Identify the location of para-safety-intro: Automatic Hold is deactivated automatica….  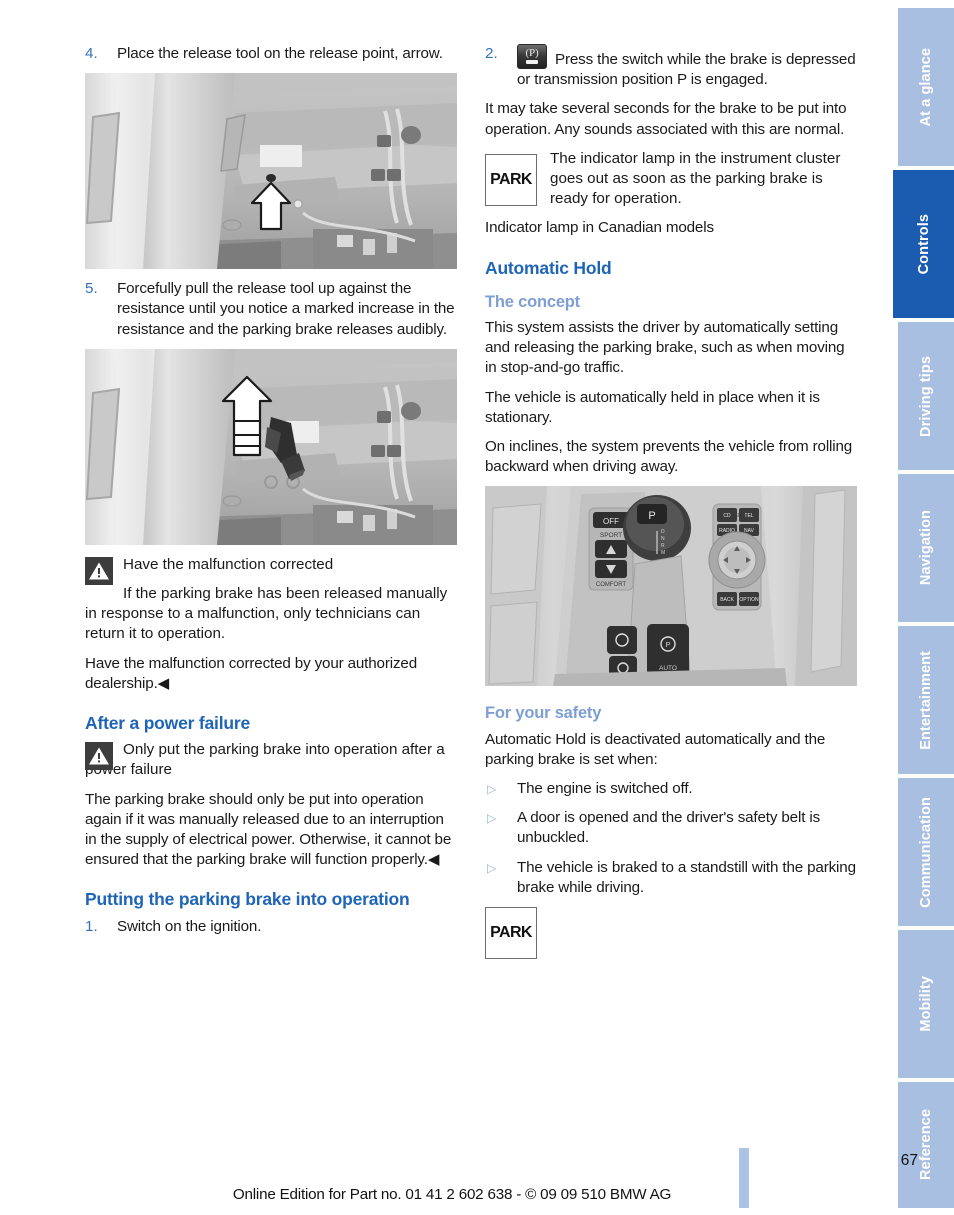
(655, 749).